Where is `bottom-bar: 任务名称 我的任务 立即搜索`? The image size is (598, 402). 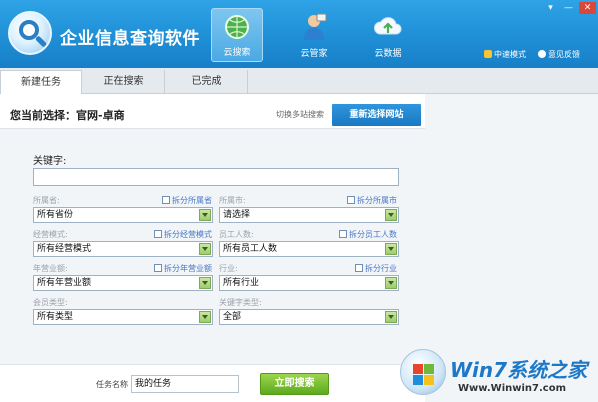 bottom-bar: 任务名称 我的任务 立即搜索 is located at coordinates (212, 383).